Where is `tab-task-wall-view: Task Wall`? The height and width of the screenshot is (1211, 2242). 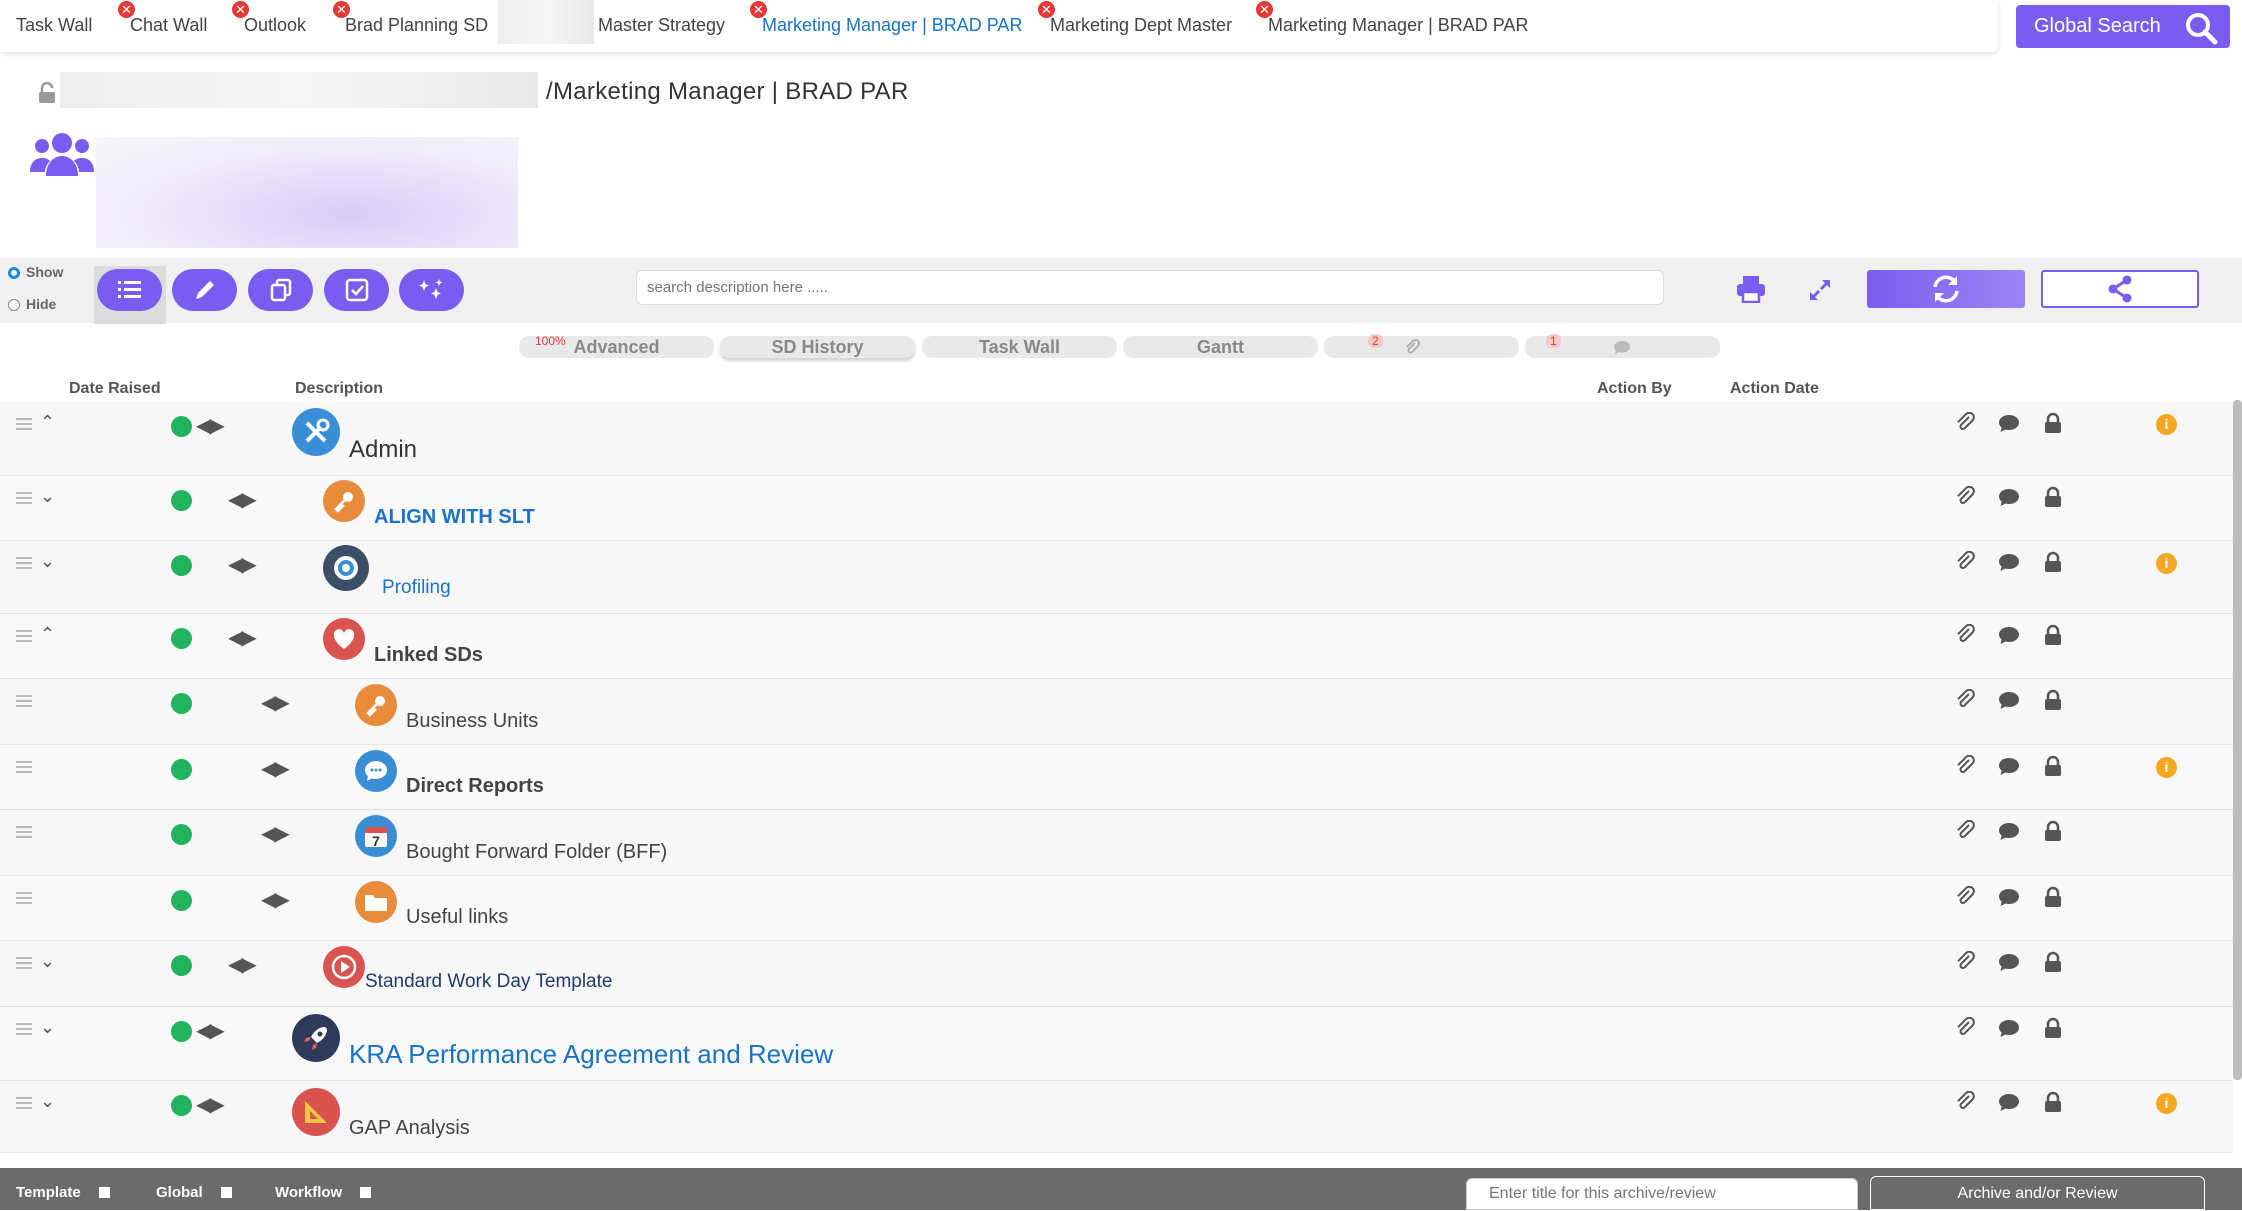
tab-task-wall-view: Task Wall is located at coordinates (1019, 347).